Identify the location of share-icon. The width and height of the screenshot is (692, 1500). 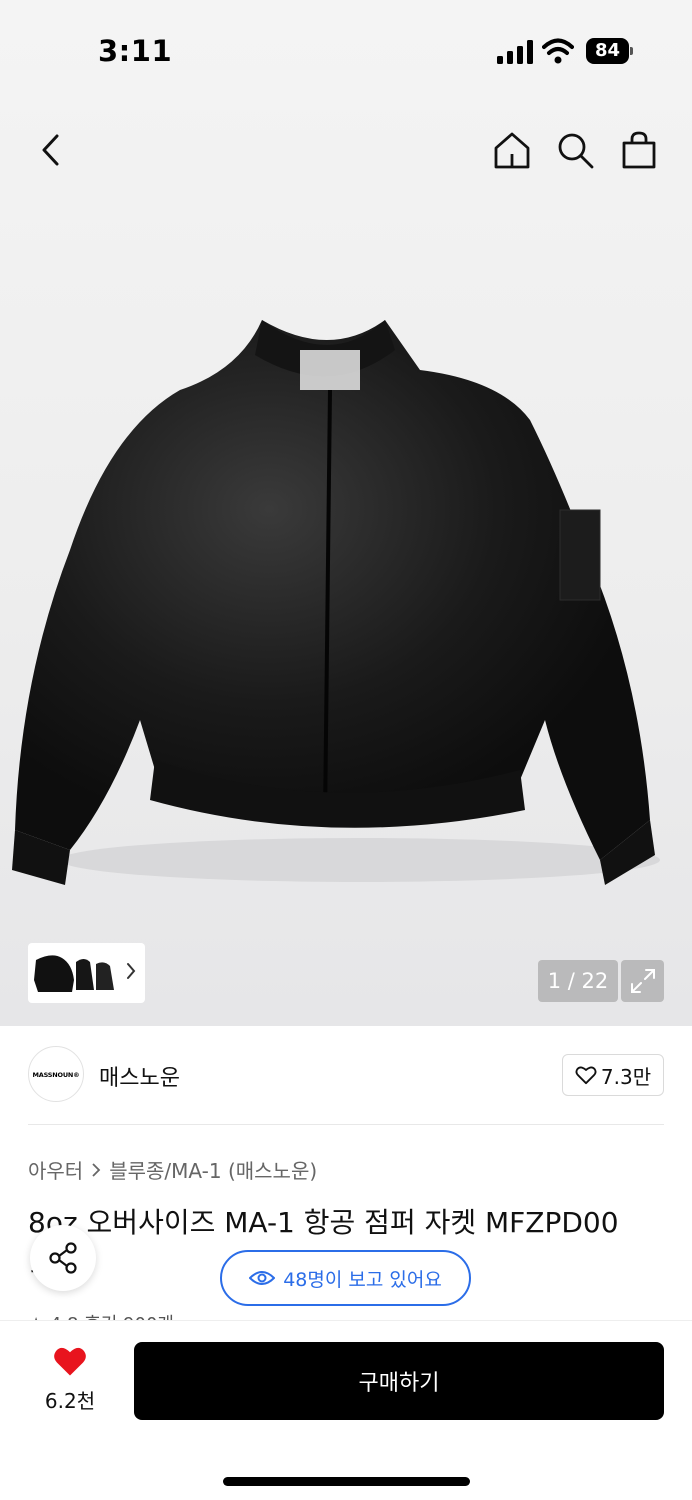
(63, 1258).